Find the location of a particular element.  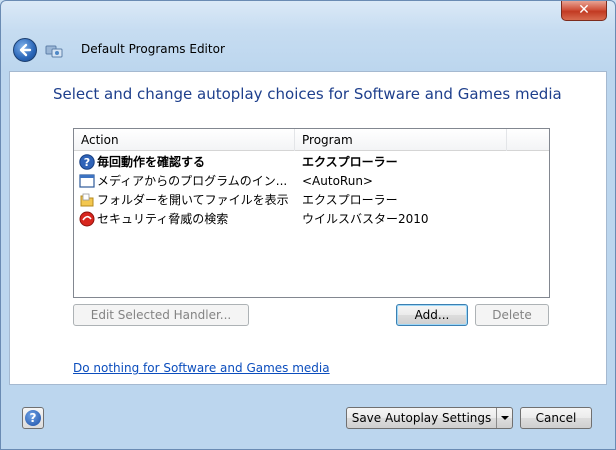

list-item: ? 毎回動作を確認する エクスプローラー is located at coordinates (311, 162).